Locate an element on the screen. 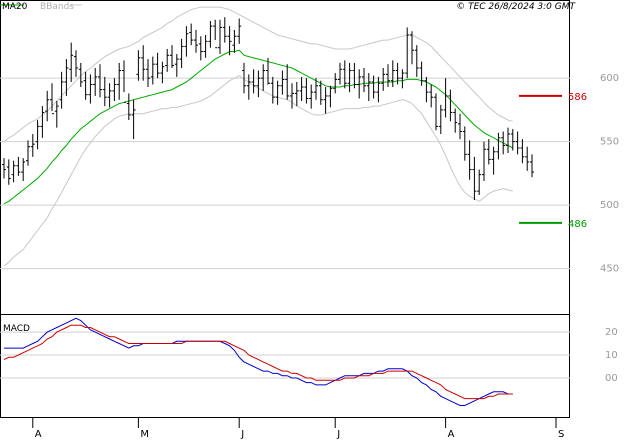  bbands-legend-label: BBands is located at coordinates (57, 7).